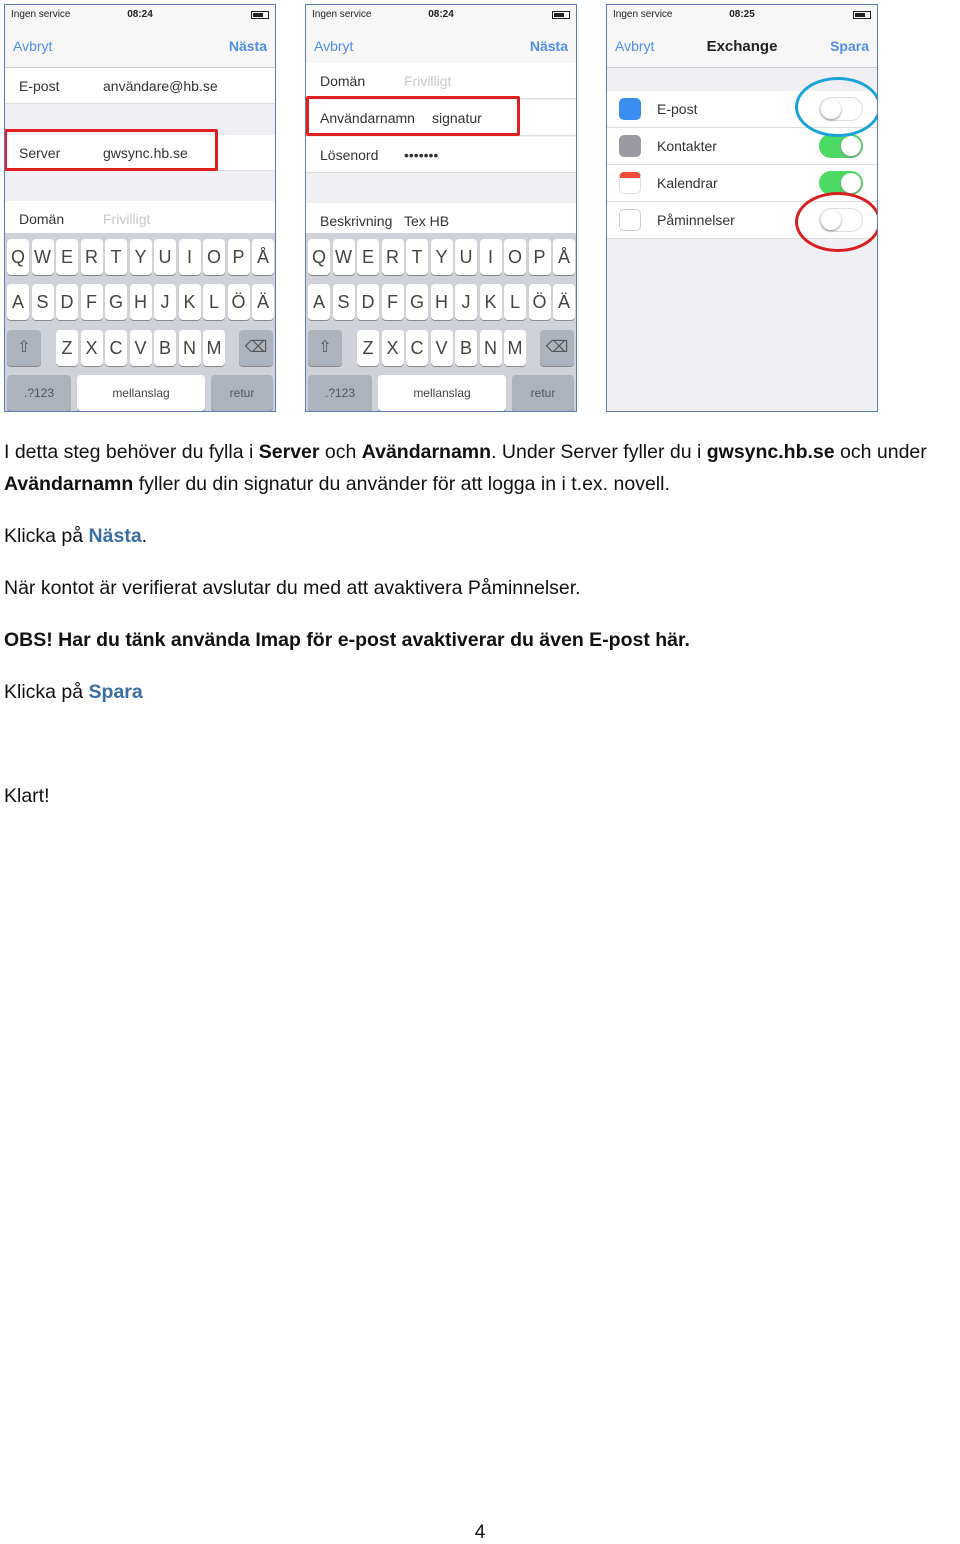  Describe the element at coordinates (677, 109) in the screenshot. I see `toggle-label: E-post` at that location.